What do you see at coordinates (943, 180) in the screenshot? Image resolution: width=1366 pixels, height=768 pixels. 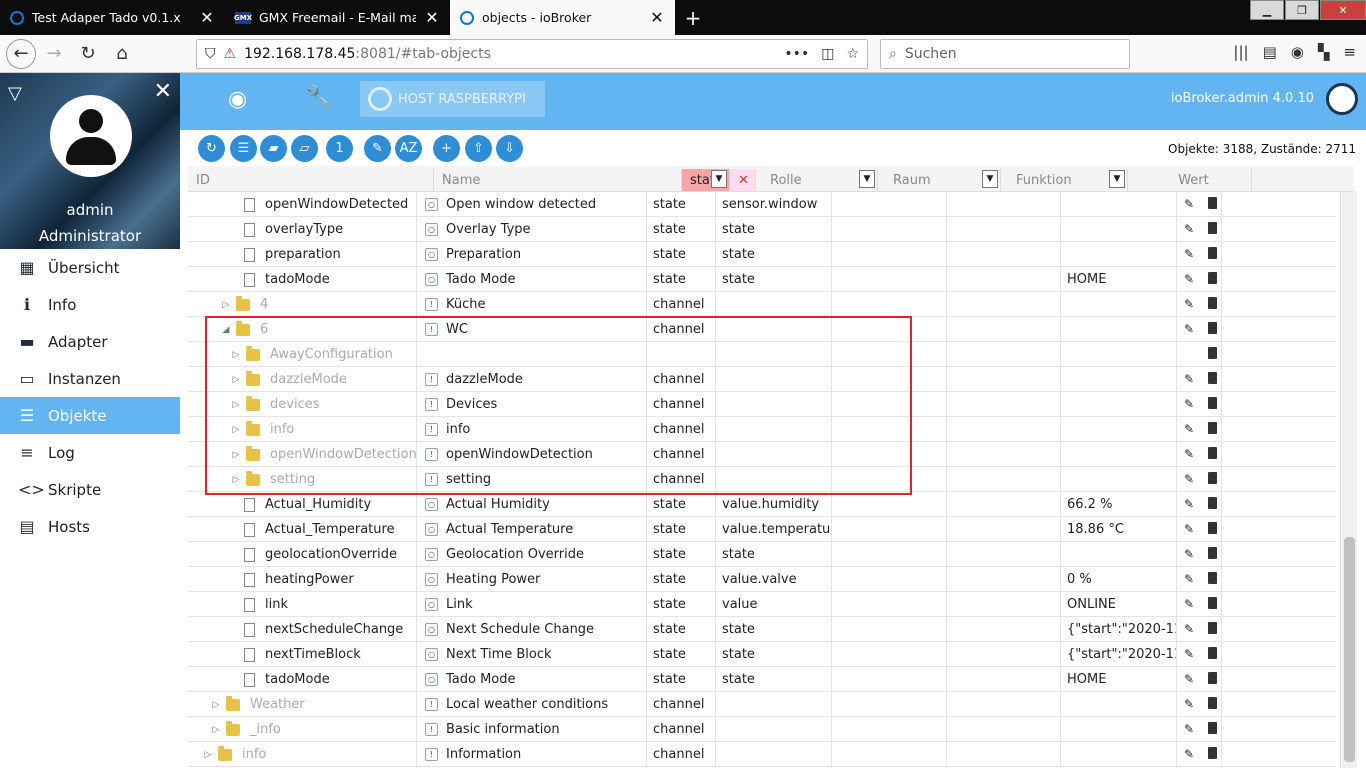 I see `col-room-filter: Raum ▼` at bounding box center [943, 180].